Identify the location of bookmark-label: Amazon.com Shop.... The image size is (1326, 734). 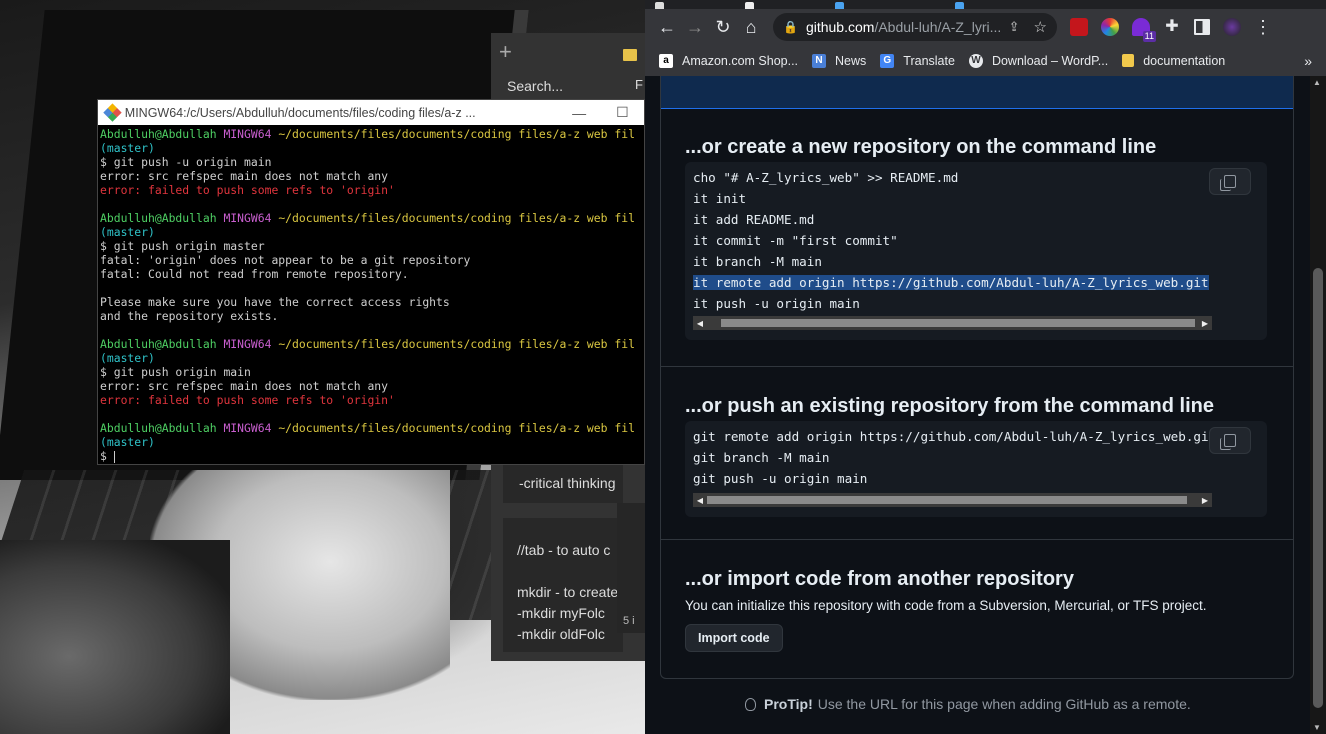
(740, 60).